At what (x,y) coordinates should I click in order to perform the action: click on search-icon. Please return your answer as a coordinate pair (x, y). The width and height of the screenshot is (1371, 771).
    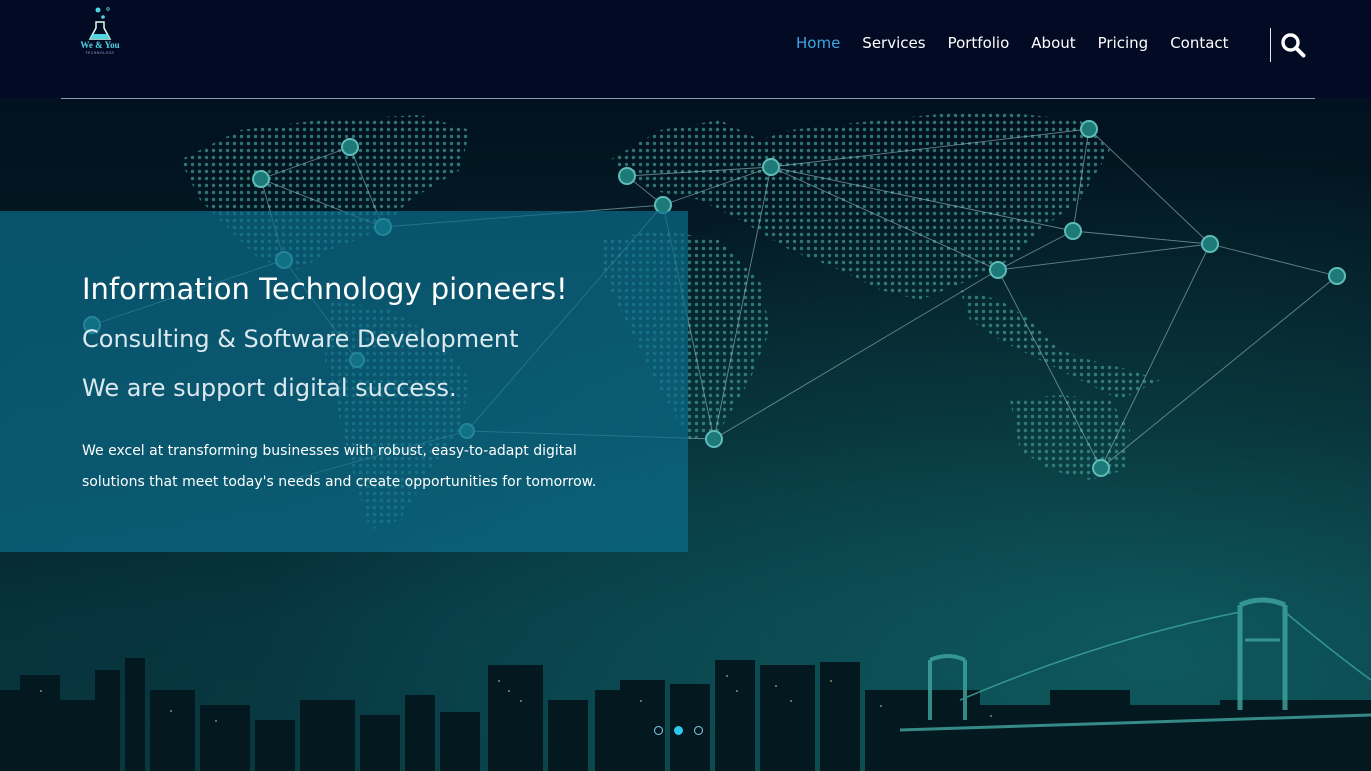
    Looking at the image, I should click on (1293, 45).